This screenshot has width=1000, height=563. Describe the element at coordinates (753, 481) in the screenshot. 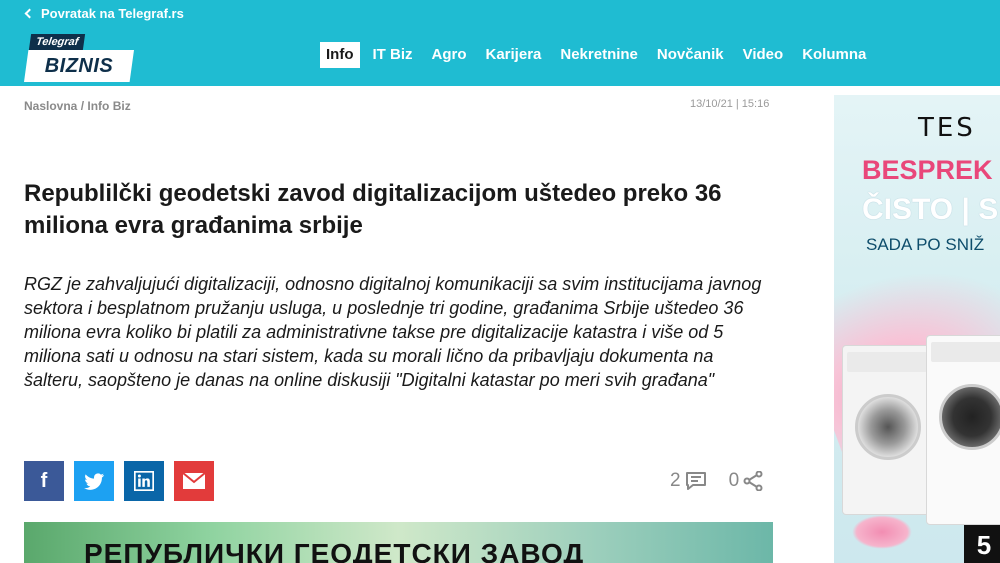

I see `share-icon` at that location.